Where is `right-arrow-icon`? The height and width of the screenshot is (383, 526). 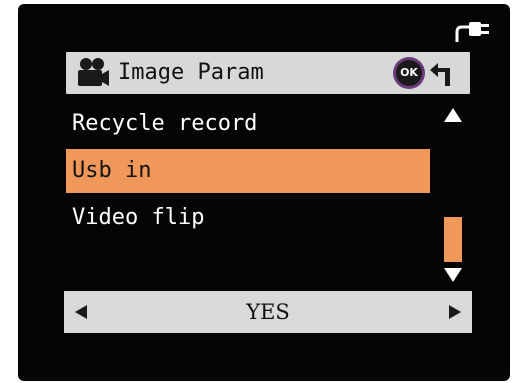
right-arrow-icon is located at coordinates (455, 312).